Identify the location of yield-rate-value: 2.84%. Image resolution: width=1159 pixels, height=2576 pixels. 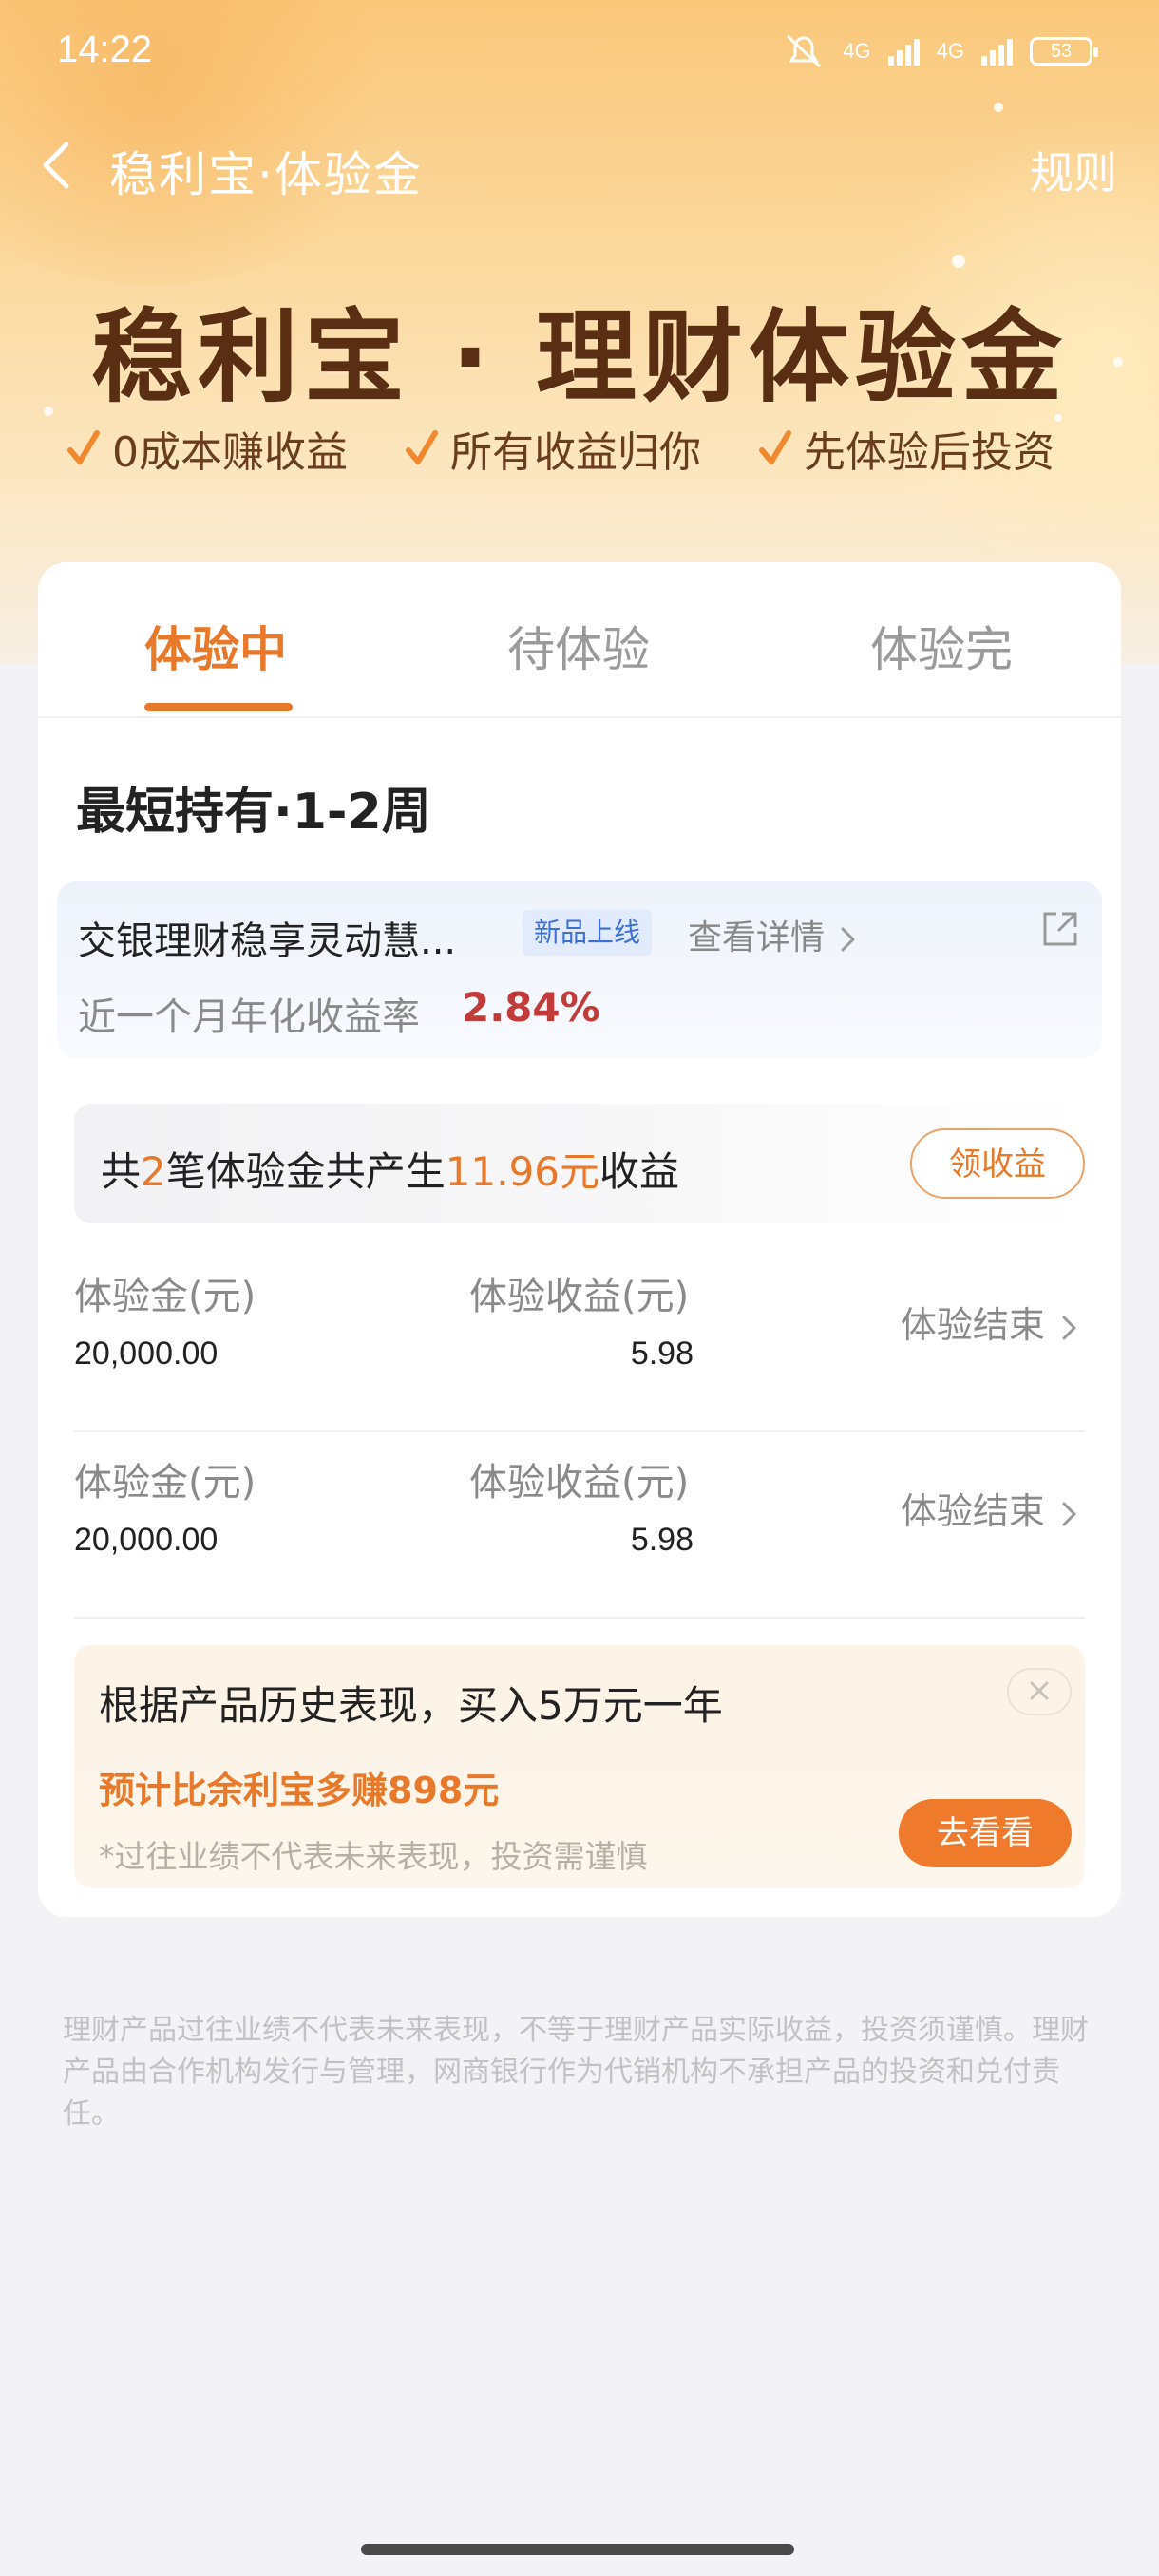
(531, 1007).